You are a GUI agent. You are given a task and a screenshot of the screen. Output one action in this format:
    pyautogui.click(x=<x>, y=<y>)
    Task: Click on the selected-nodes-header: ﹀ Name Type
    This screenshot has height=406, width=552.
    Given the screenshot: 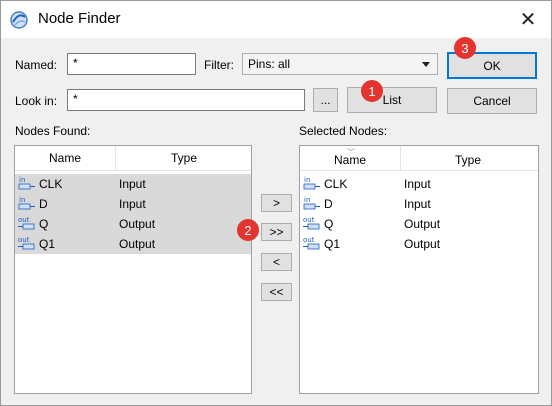 What is the action you would take?
    pyautogui.click(x=419, y=158)
    